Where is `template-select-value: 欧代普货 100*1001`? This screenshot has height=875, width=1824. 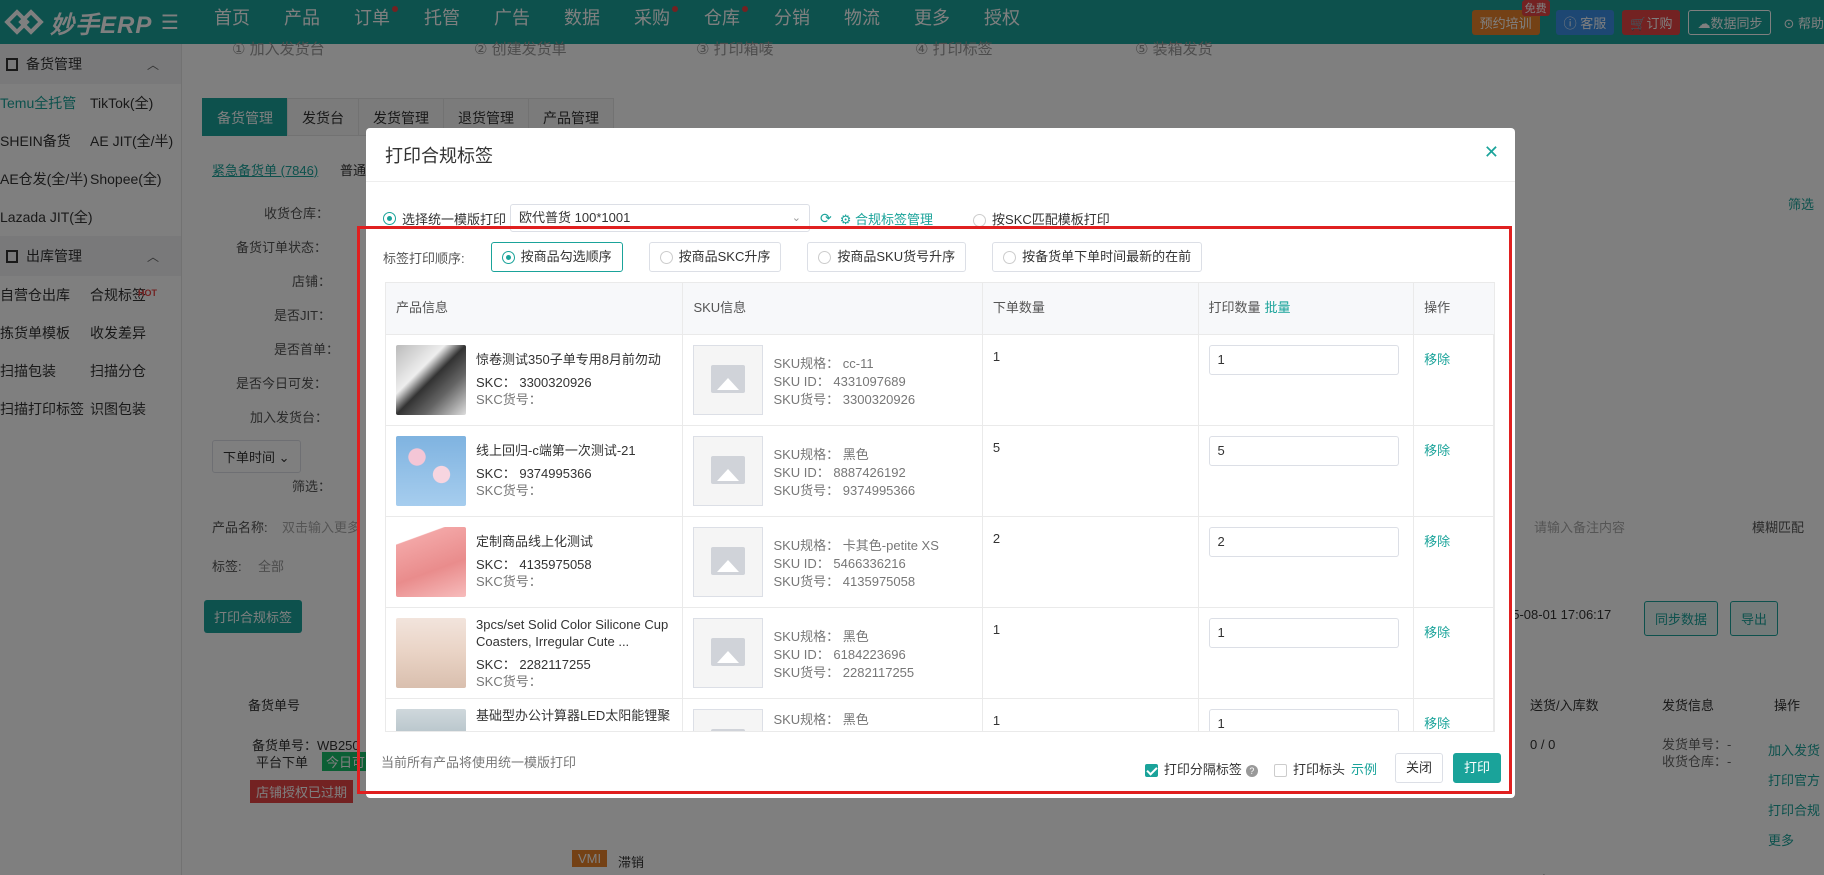
template-select-value: 欧代普货 100*1001 is located at coordinates (575, 217).